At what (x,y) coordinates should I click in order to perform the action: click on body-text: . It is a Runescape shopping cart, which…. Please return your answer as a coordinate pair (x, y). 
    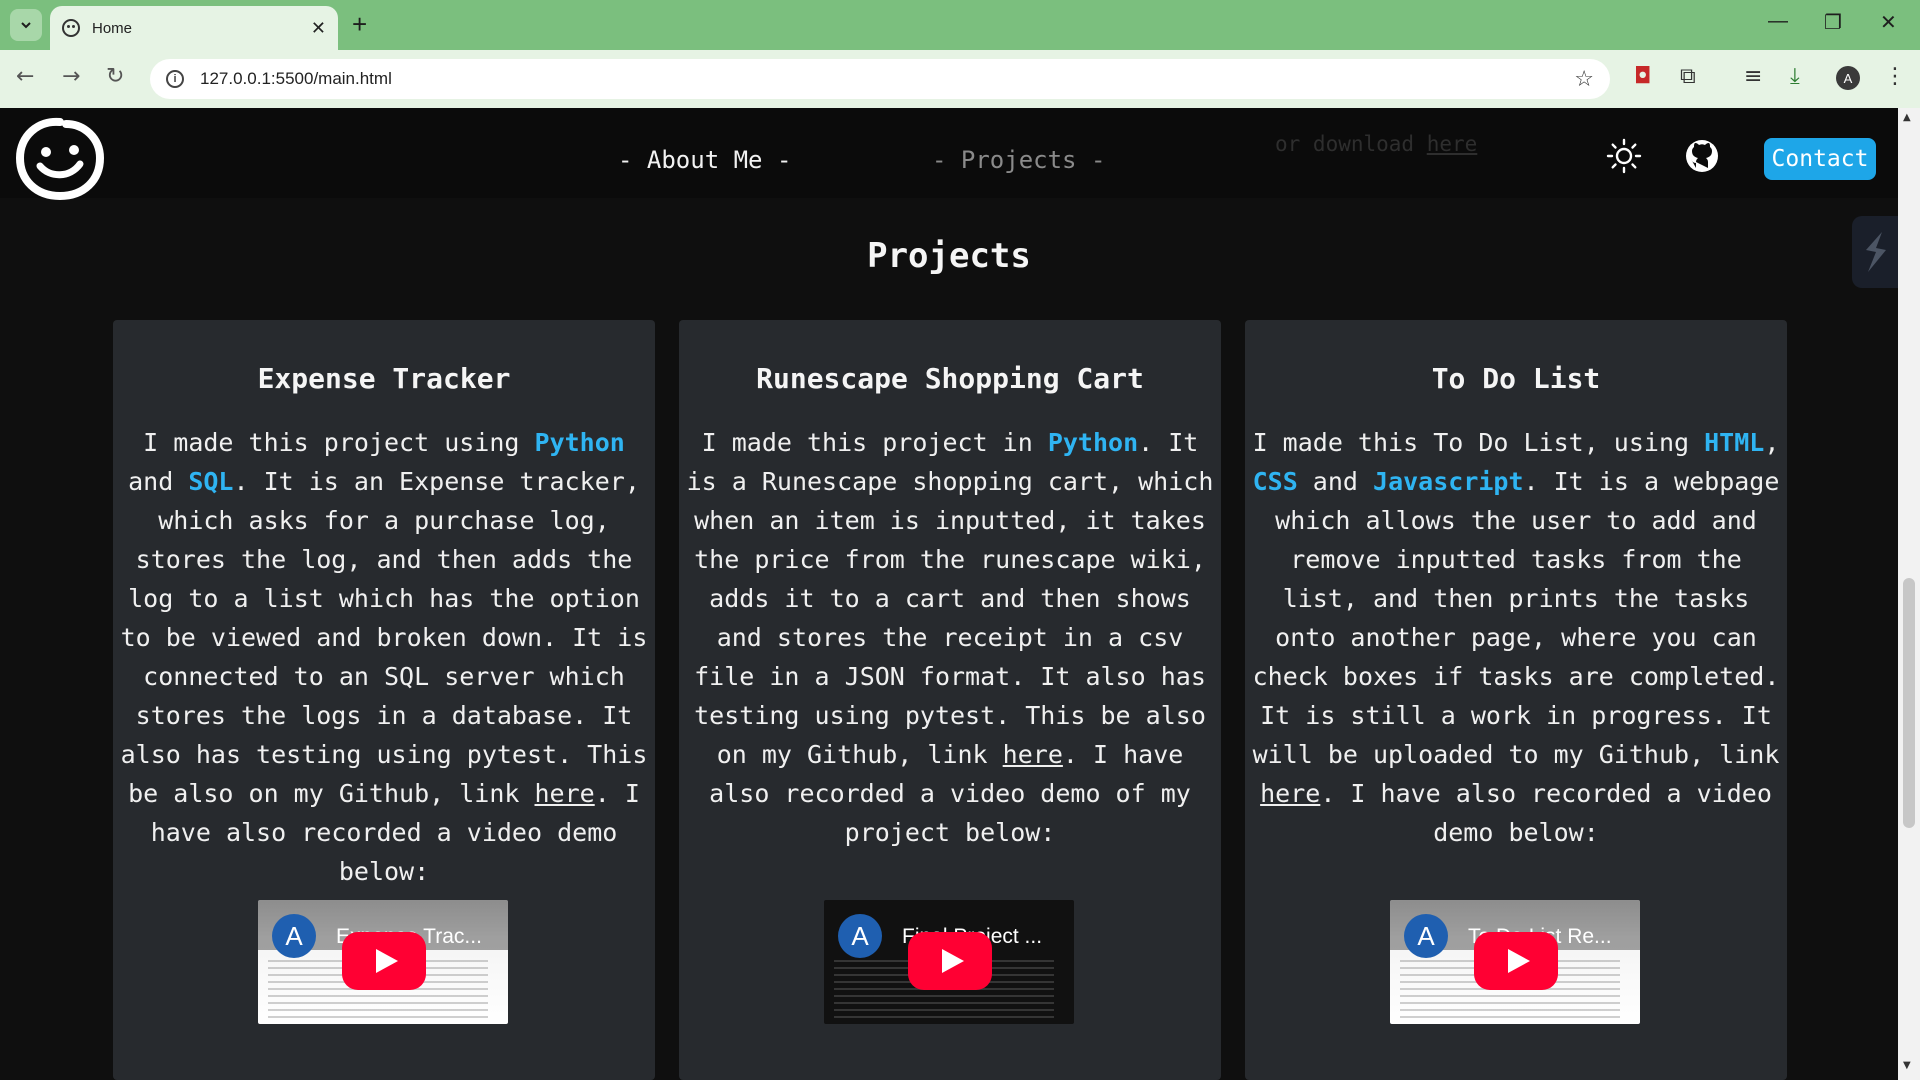
    Looking at the image, I should click on (950, 598).